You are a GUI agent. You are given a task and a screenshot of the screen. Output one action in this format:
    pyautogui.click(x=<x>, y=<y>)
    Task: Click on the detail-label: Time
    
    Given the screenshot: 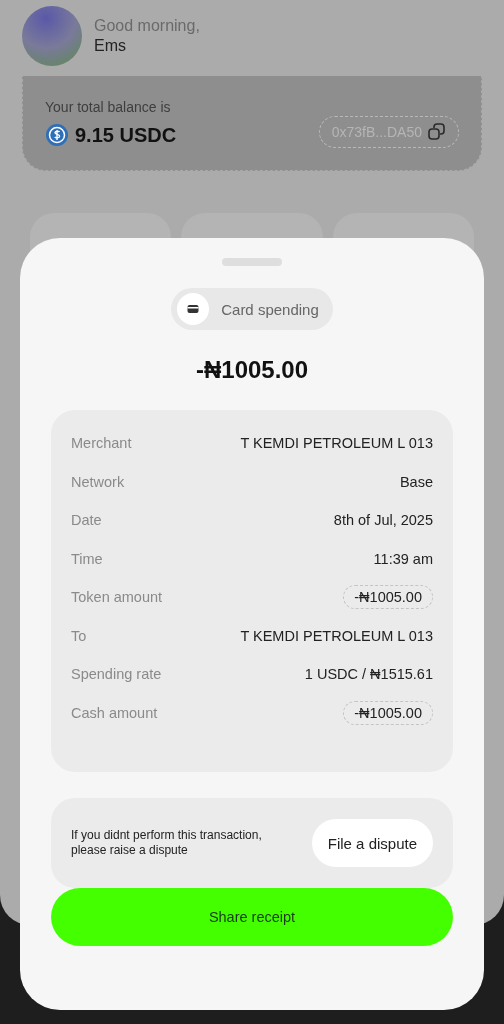 What is the action you would take?
    pyautogui.click(x=87, y=558)
    